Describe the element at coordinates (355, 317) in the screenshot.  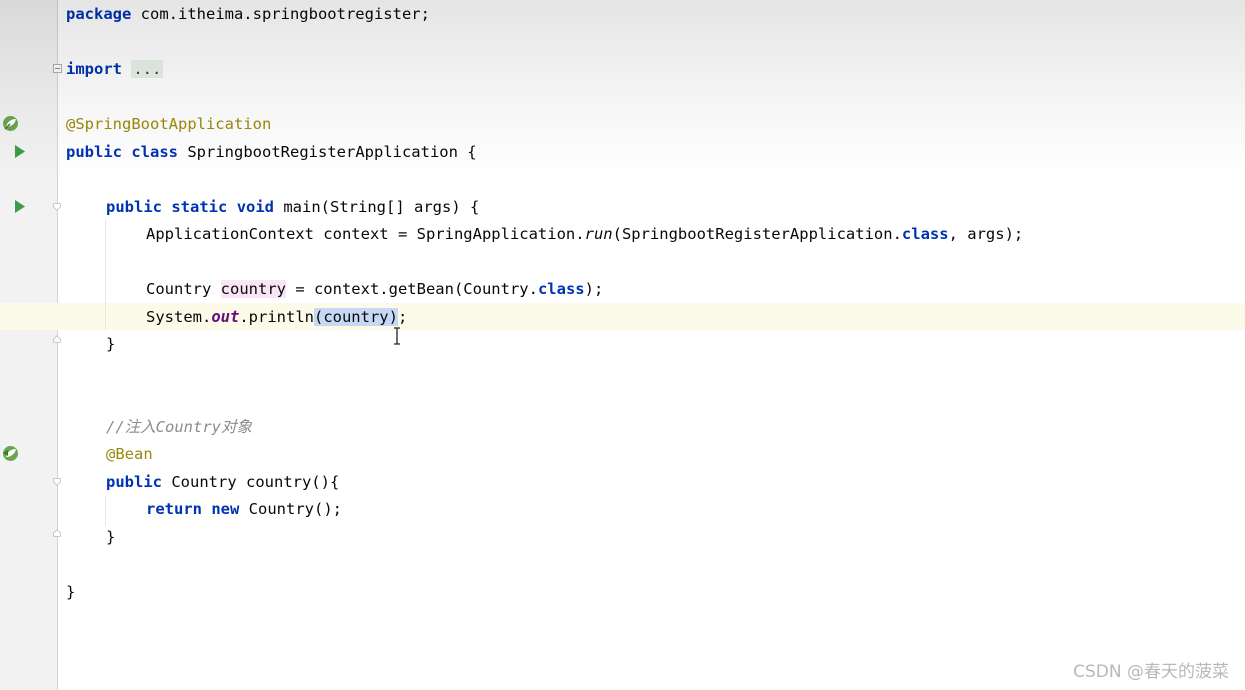
I see `text-selection: (country)` at that location.